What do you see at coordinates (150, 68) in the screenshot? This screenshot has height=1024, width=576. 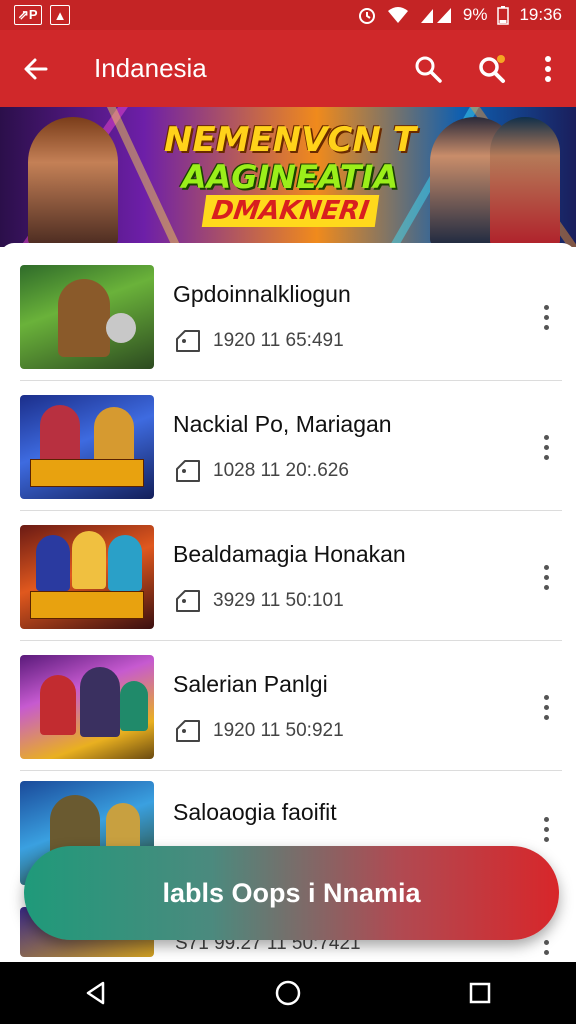 I see `page-title: Indanesia` at bounding box center [150, 68].